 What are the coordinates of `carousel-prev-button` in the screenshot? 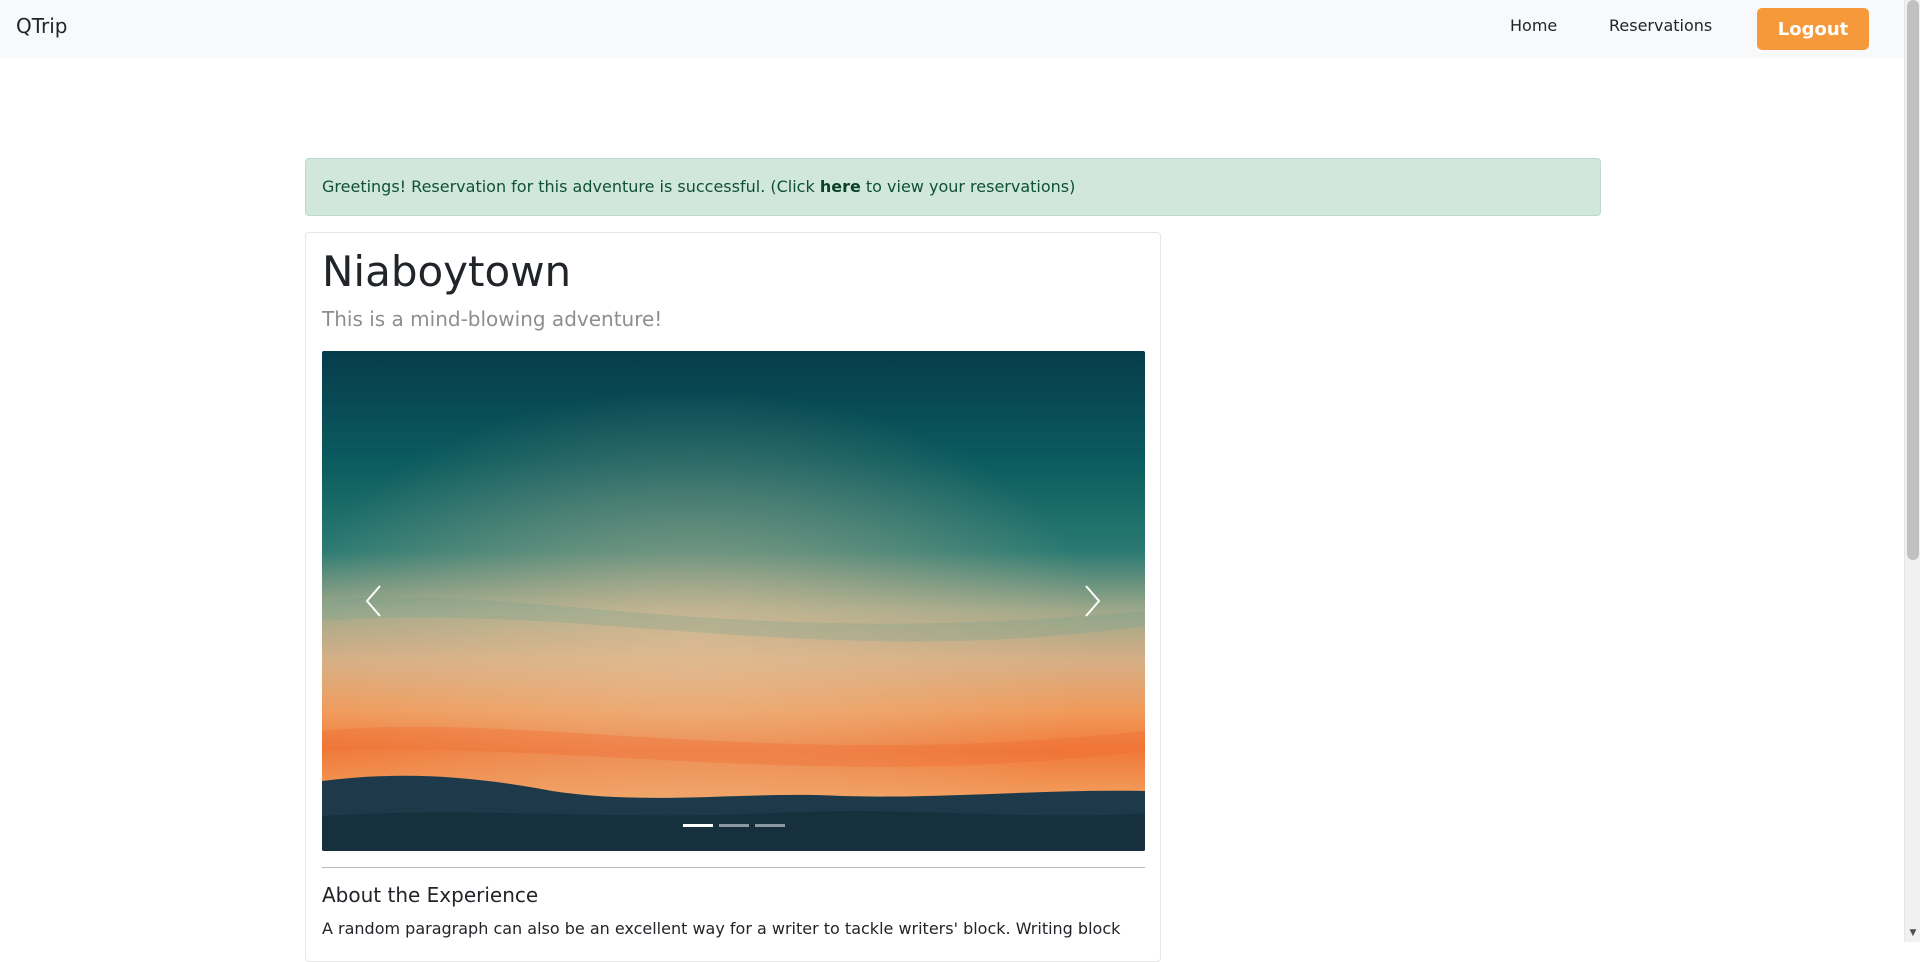 It's located at (374, 601).